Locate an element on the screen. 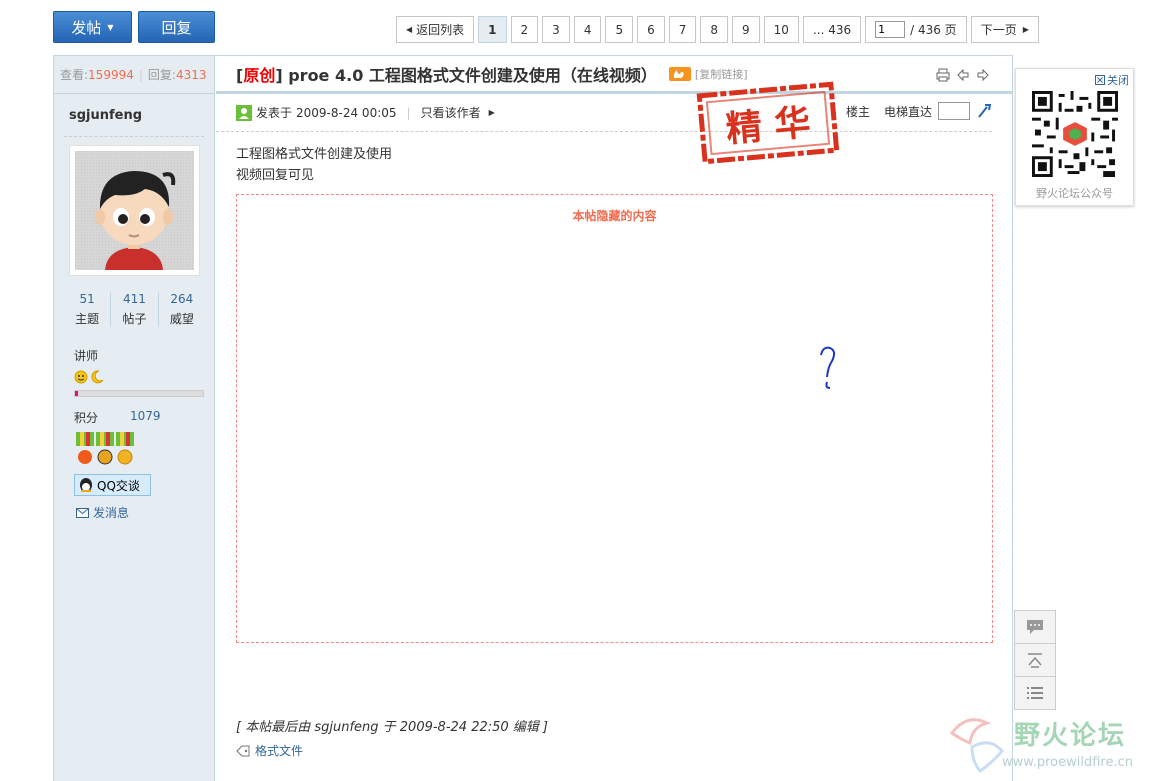 This screenshot has width=1153, height=781. page-3: 3 is located at coordinates (556, 29).